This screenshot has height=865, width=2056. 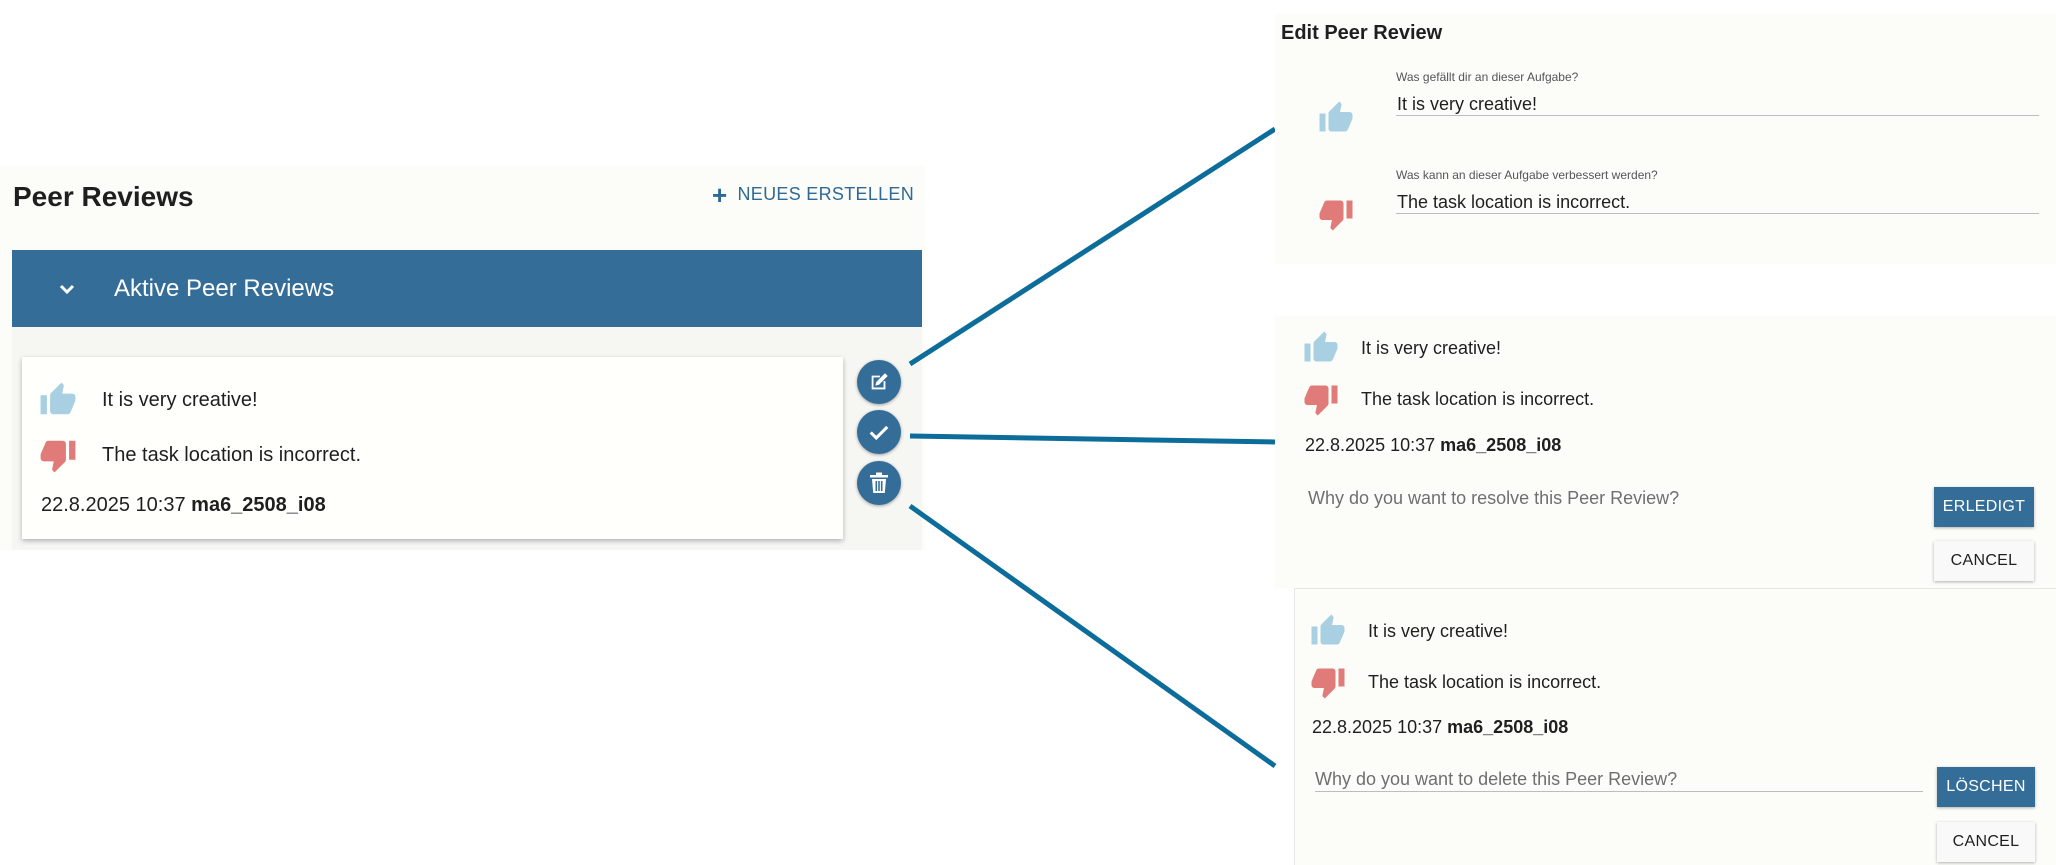 I want to click on delete-meta: 22.8.2025 10:37 ma6_2508_i08, so click(x=1440, y=727).